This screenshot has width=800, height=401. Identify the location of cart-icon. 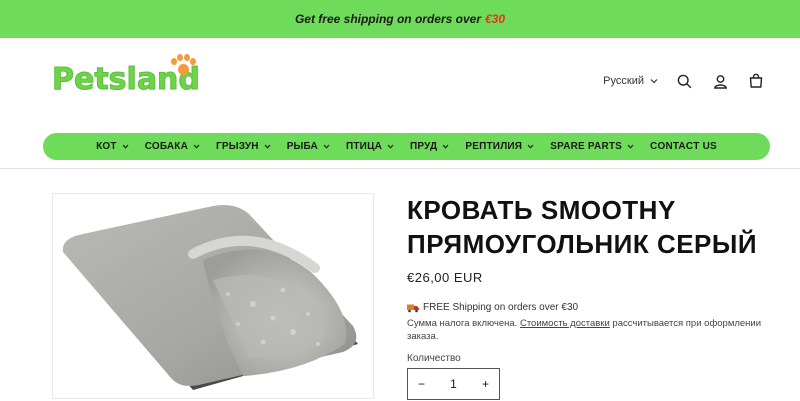
(756, 80).